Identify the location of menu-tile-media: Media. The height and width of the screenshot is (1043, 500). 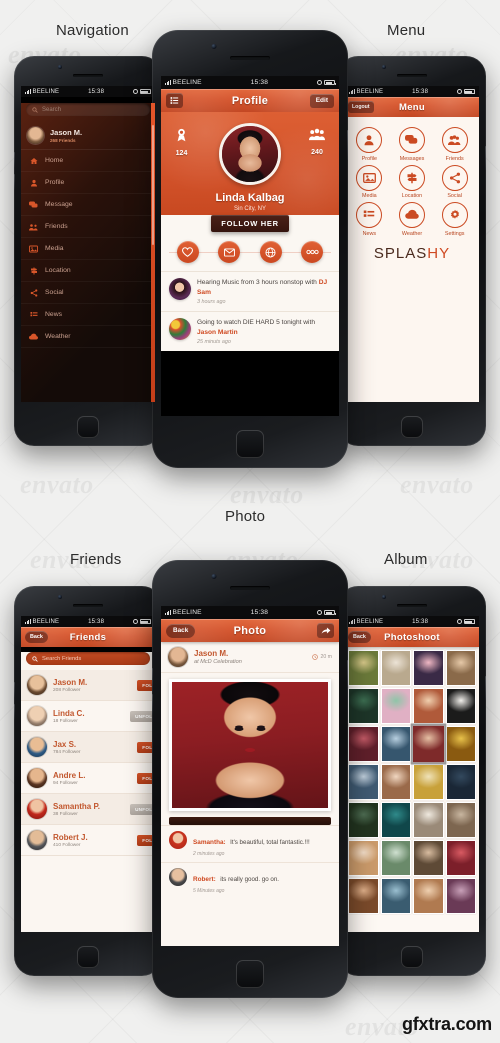
(369, 181).